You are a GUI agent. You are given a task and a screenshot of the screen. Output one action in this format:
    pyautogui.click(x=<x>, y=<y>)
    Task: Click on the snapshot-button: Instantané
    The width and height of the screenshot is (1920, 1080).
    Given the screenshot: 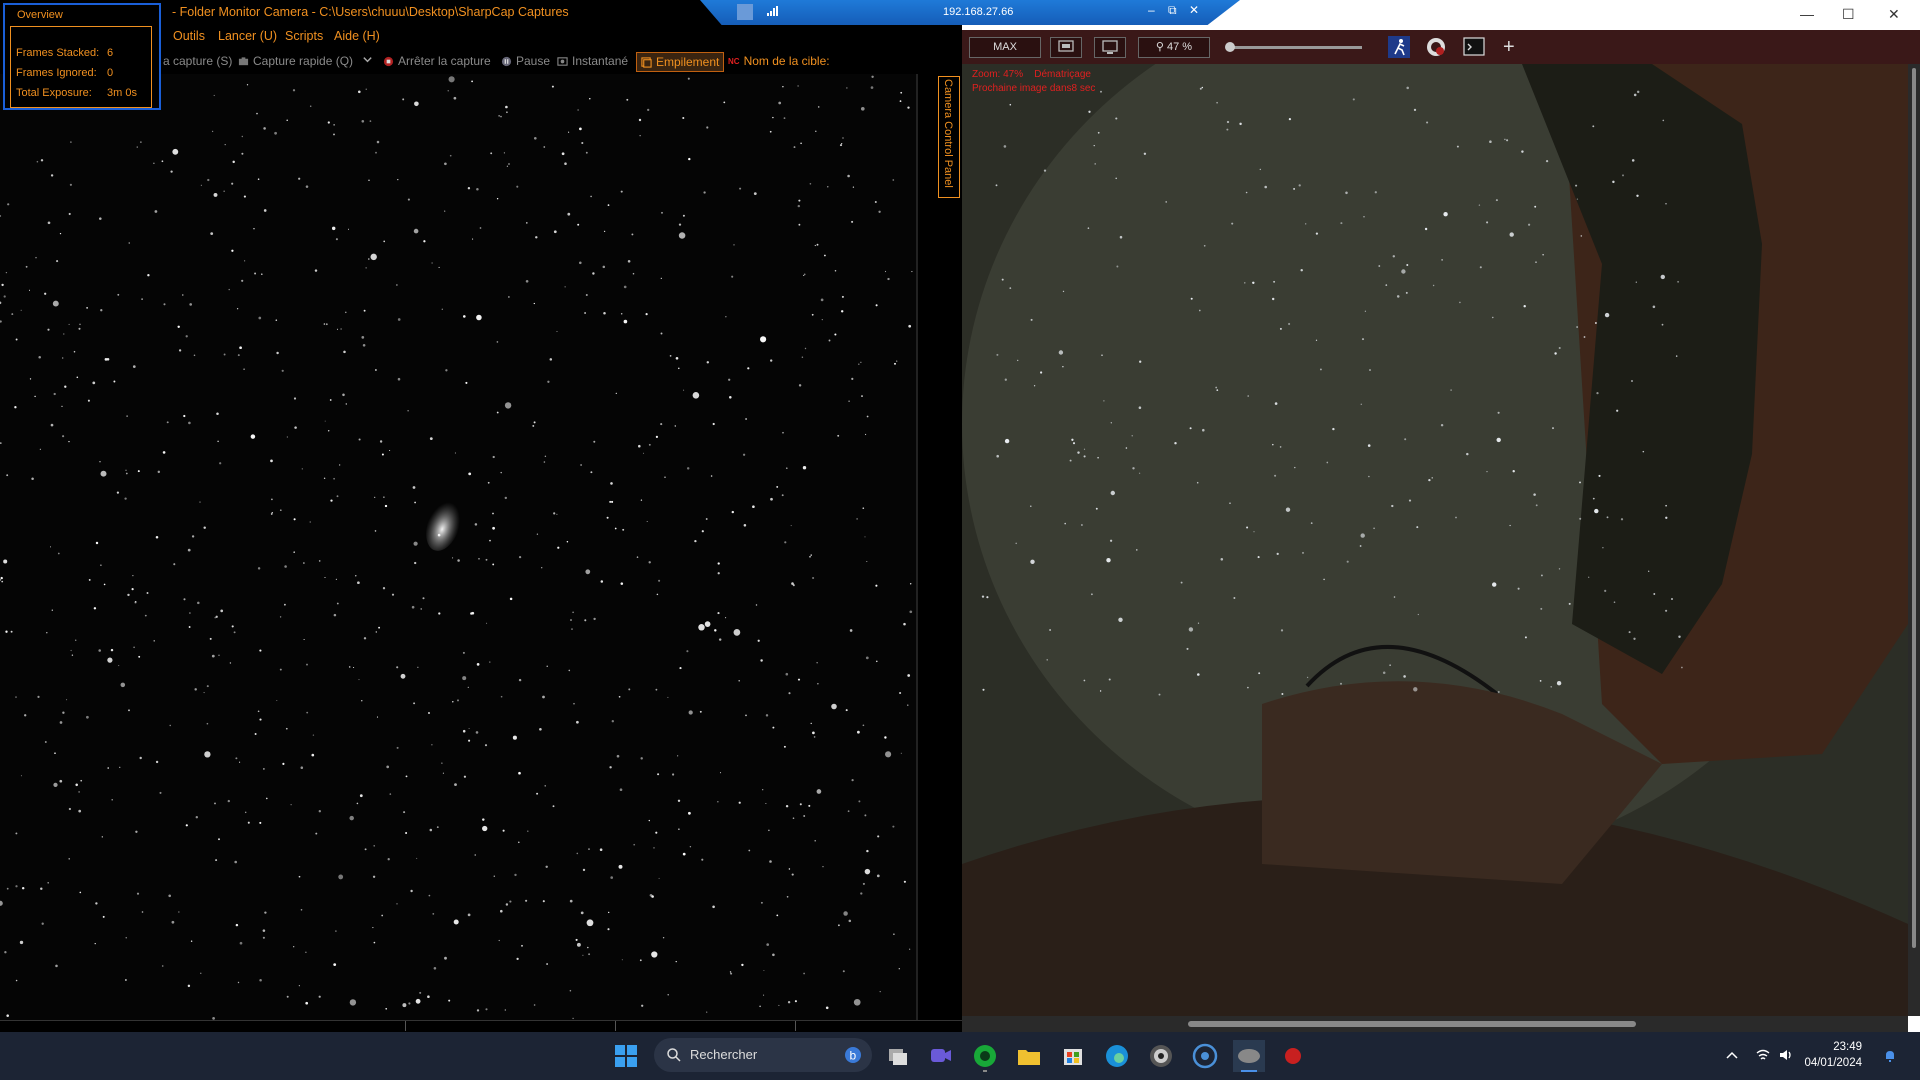 What is the action you would take?
    pyautogui.click(x=592, y=61)
    